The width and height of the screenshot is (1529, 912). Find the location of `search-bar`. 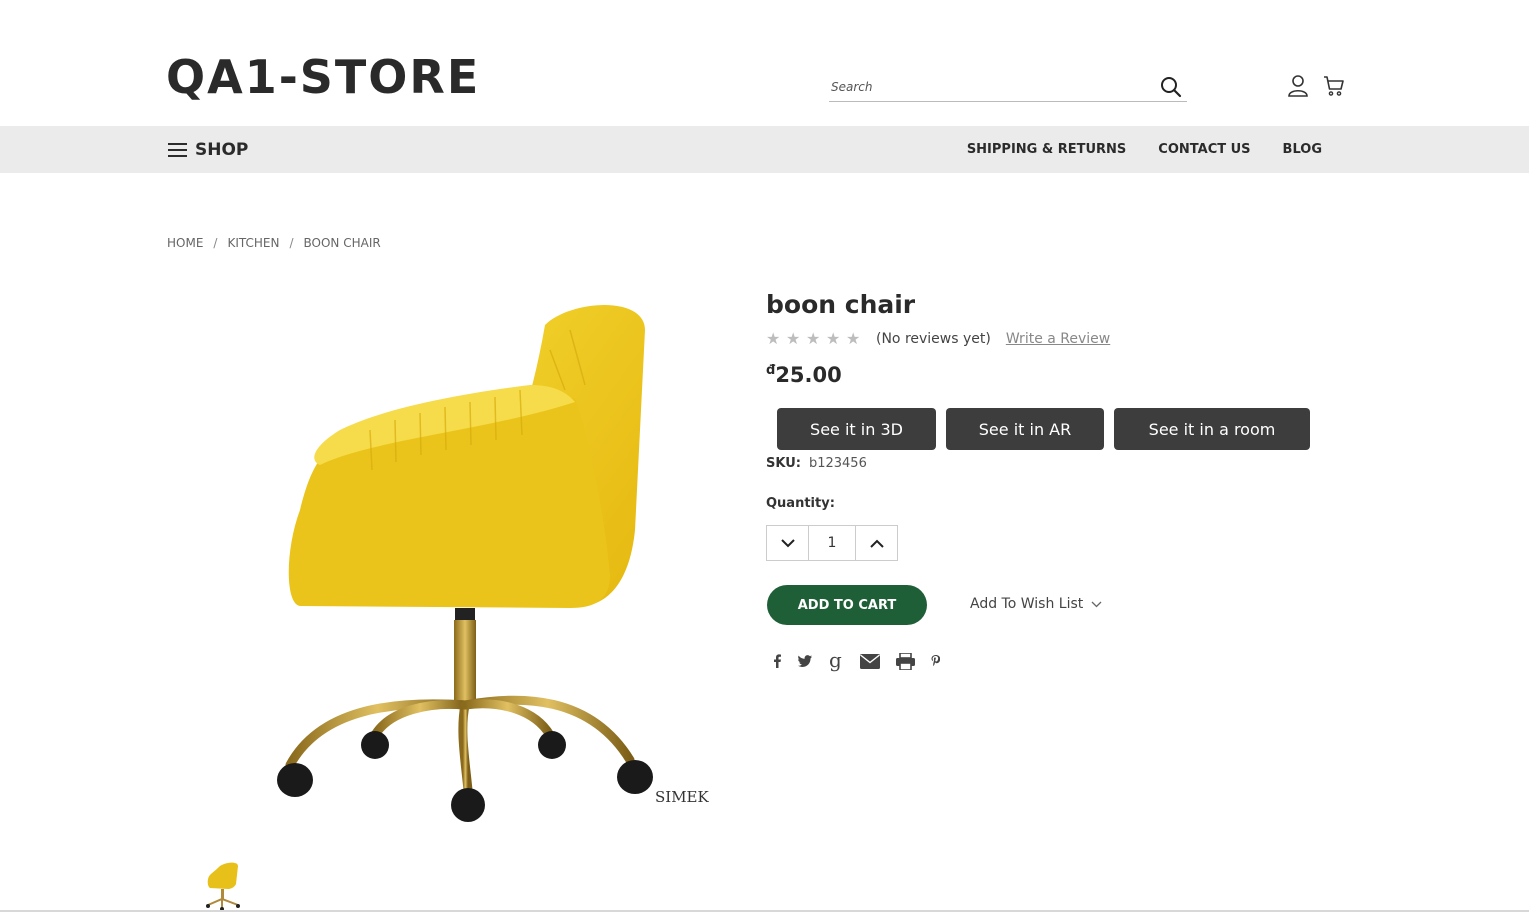

search-bar is located at coordinates (1008, 88).